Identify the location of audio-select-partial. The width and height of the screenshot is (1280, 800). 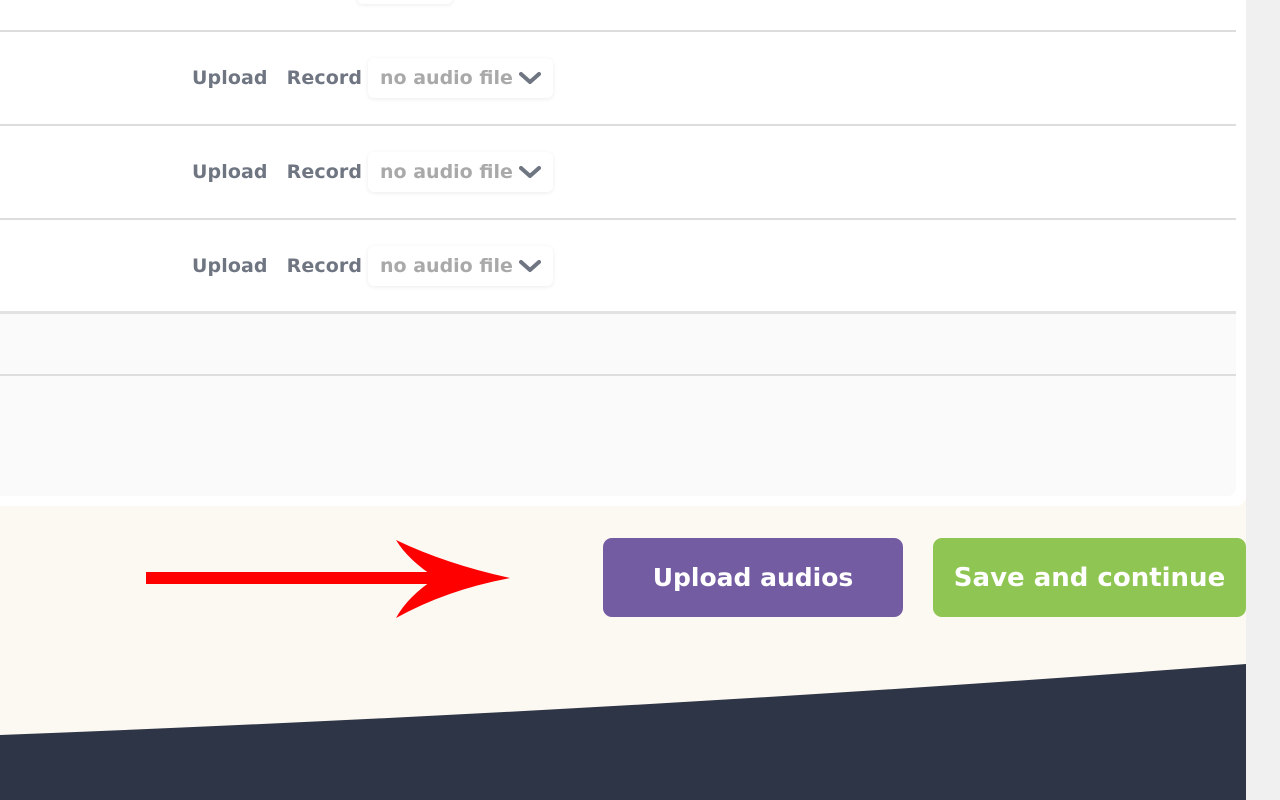
(405, 2).